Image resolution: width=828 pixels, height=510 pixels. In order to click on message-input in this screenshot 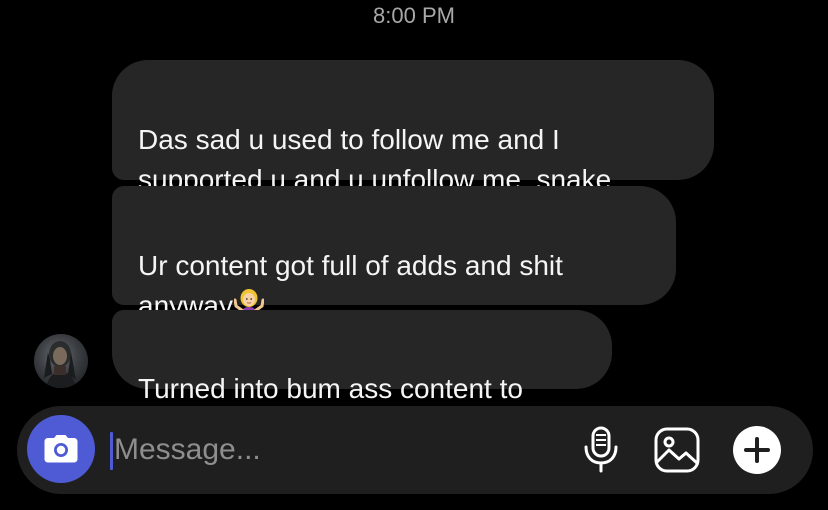, I will do `click(334, 450)`.